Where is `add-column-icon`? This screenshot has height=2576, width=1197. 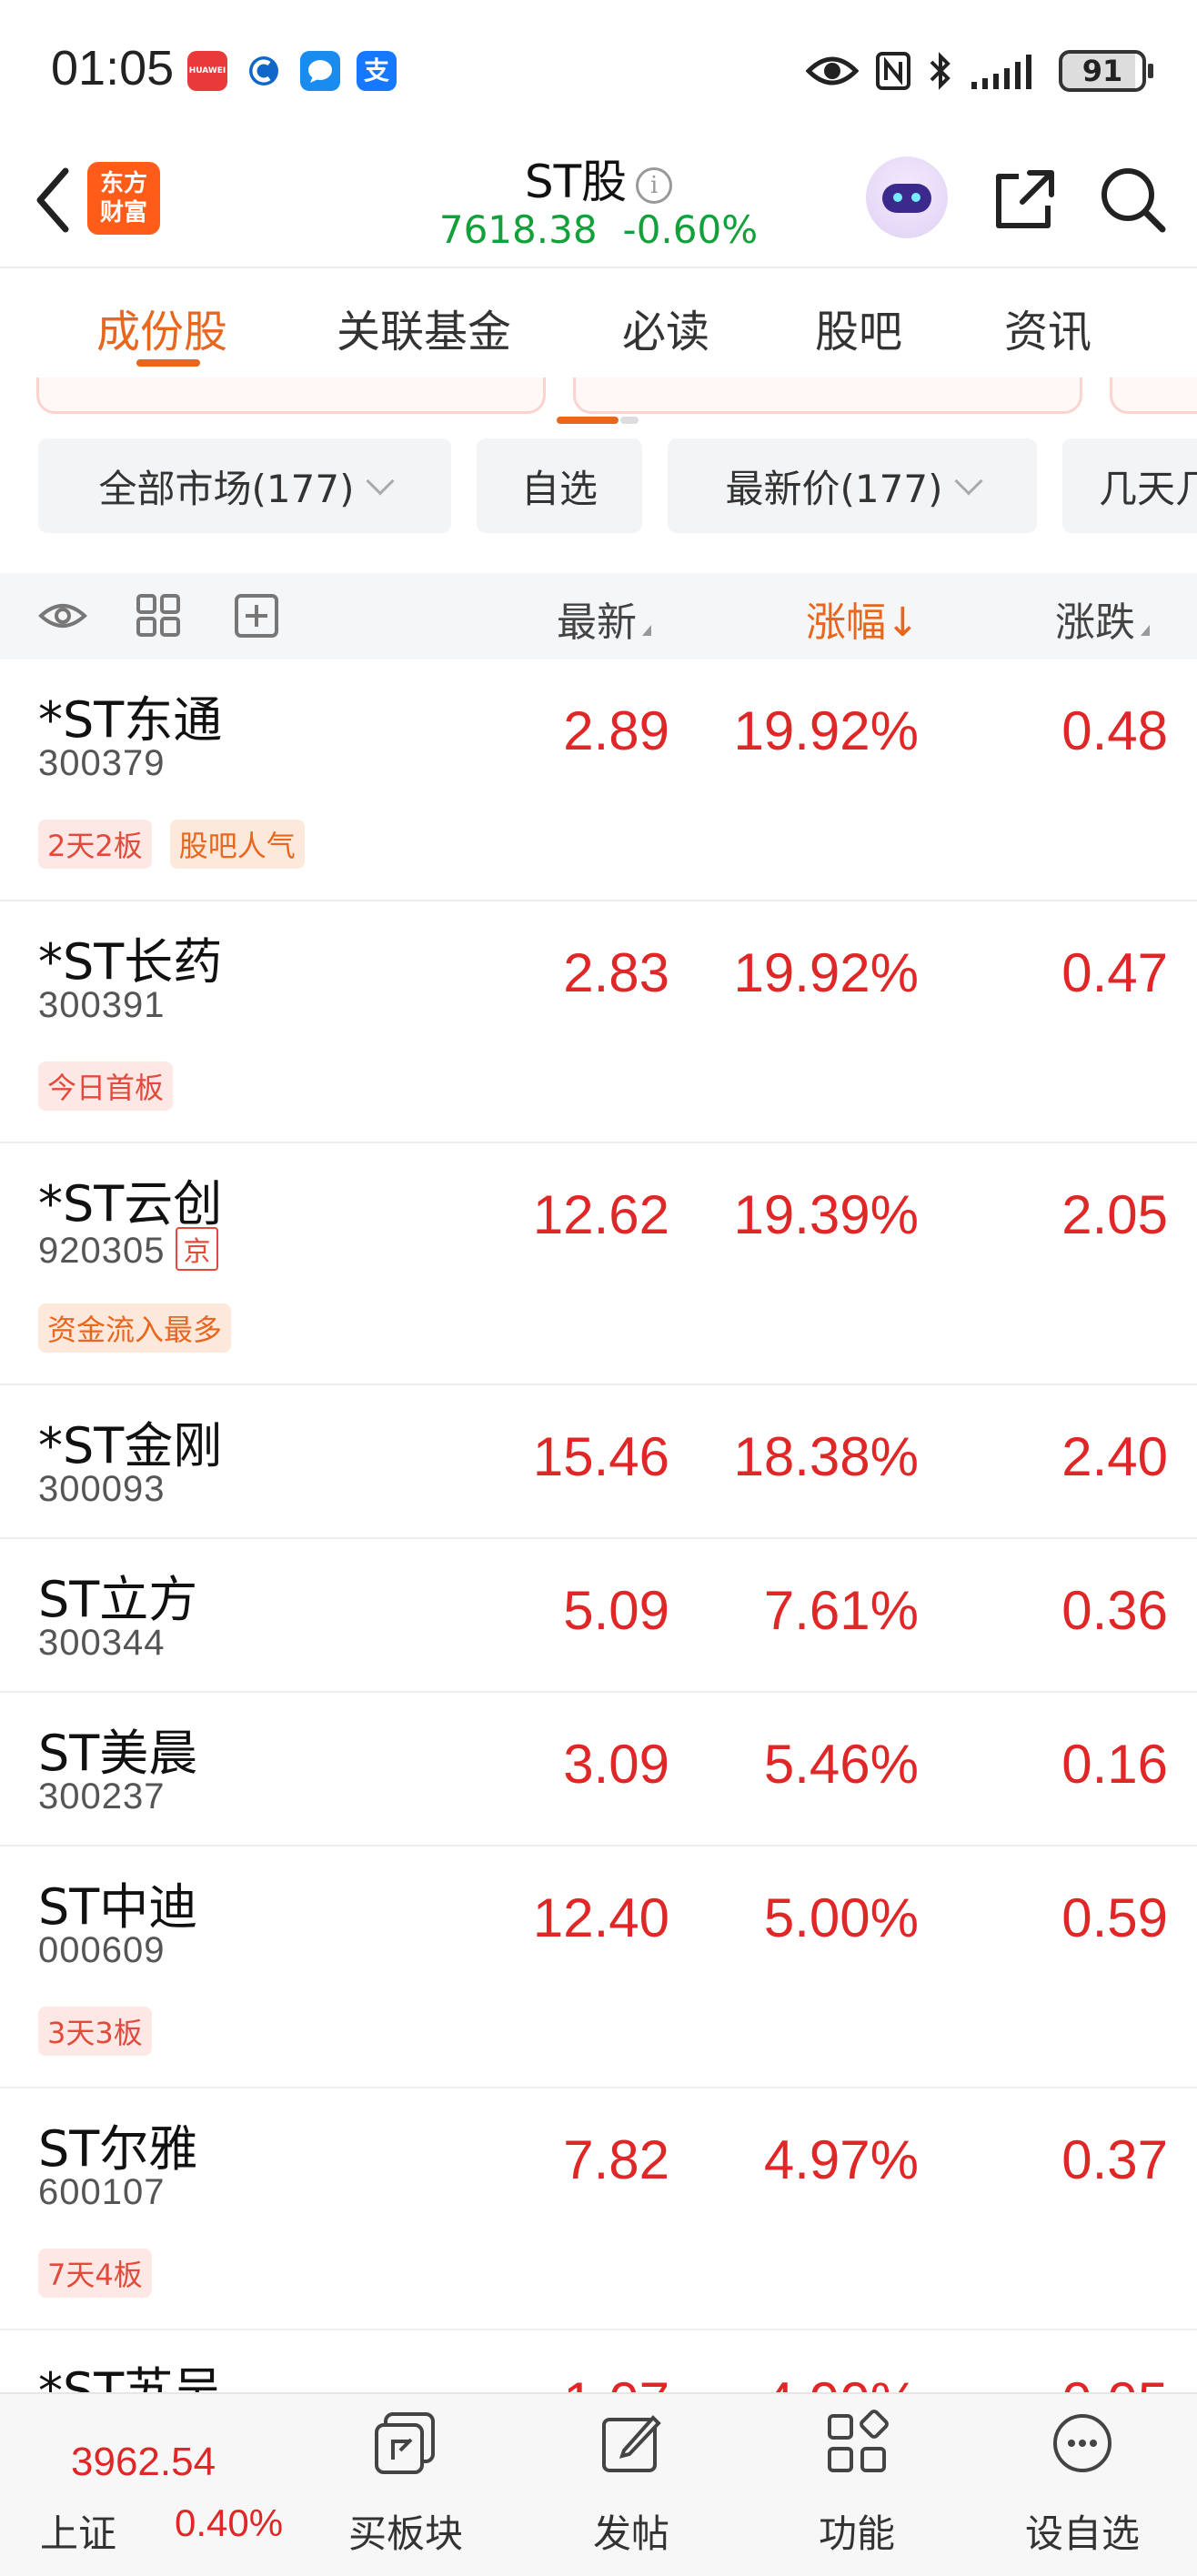
add-column-icon is located at coordinates (257, 616).